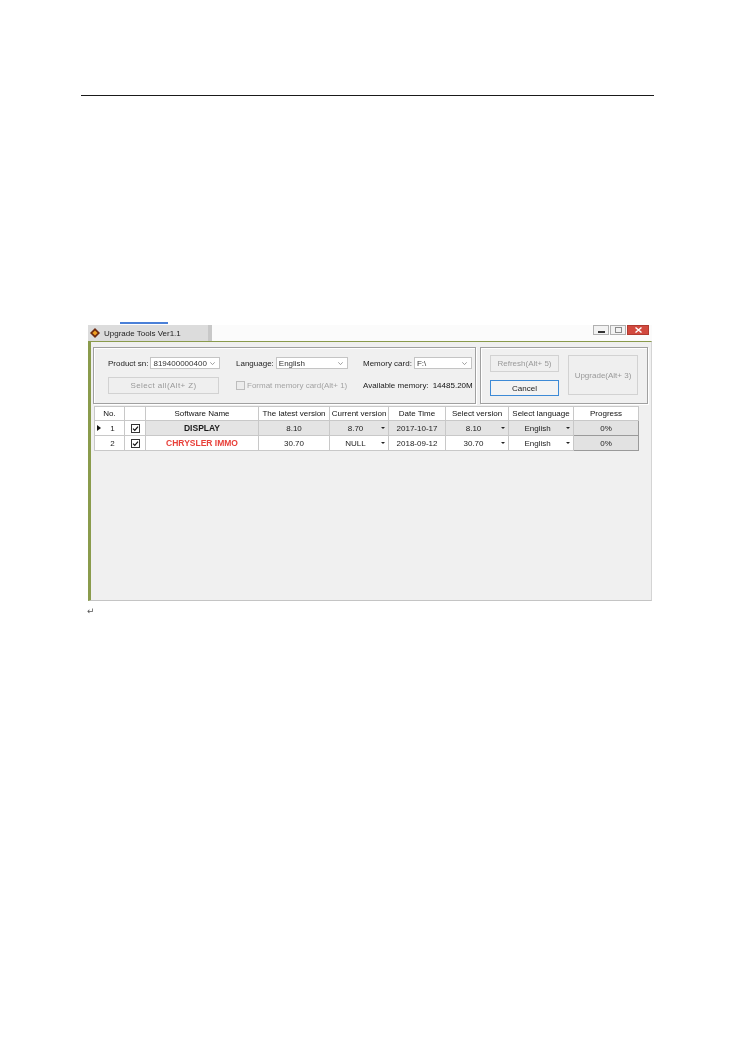  What do you see at coordinates (202, 443) in the screenshot?
I see `software-name: CHRYSLER IMMO` at bounding box center [202, 443].